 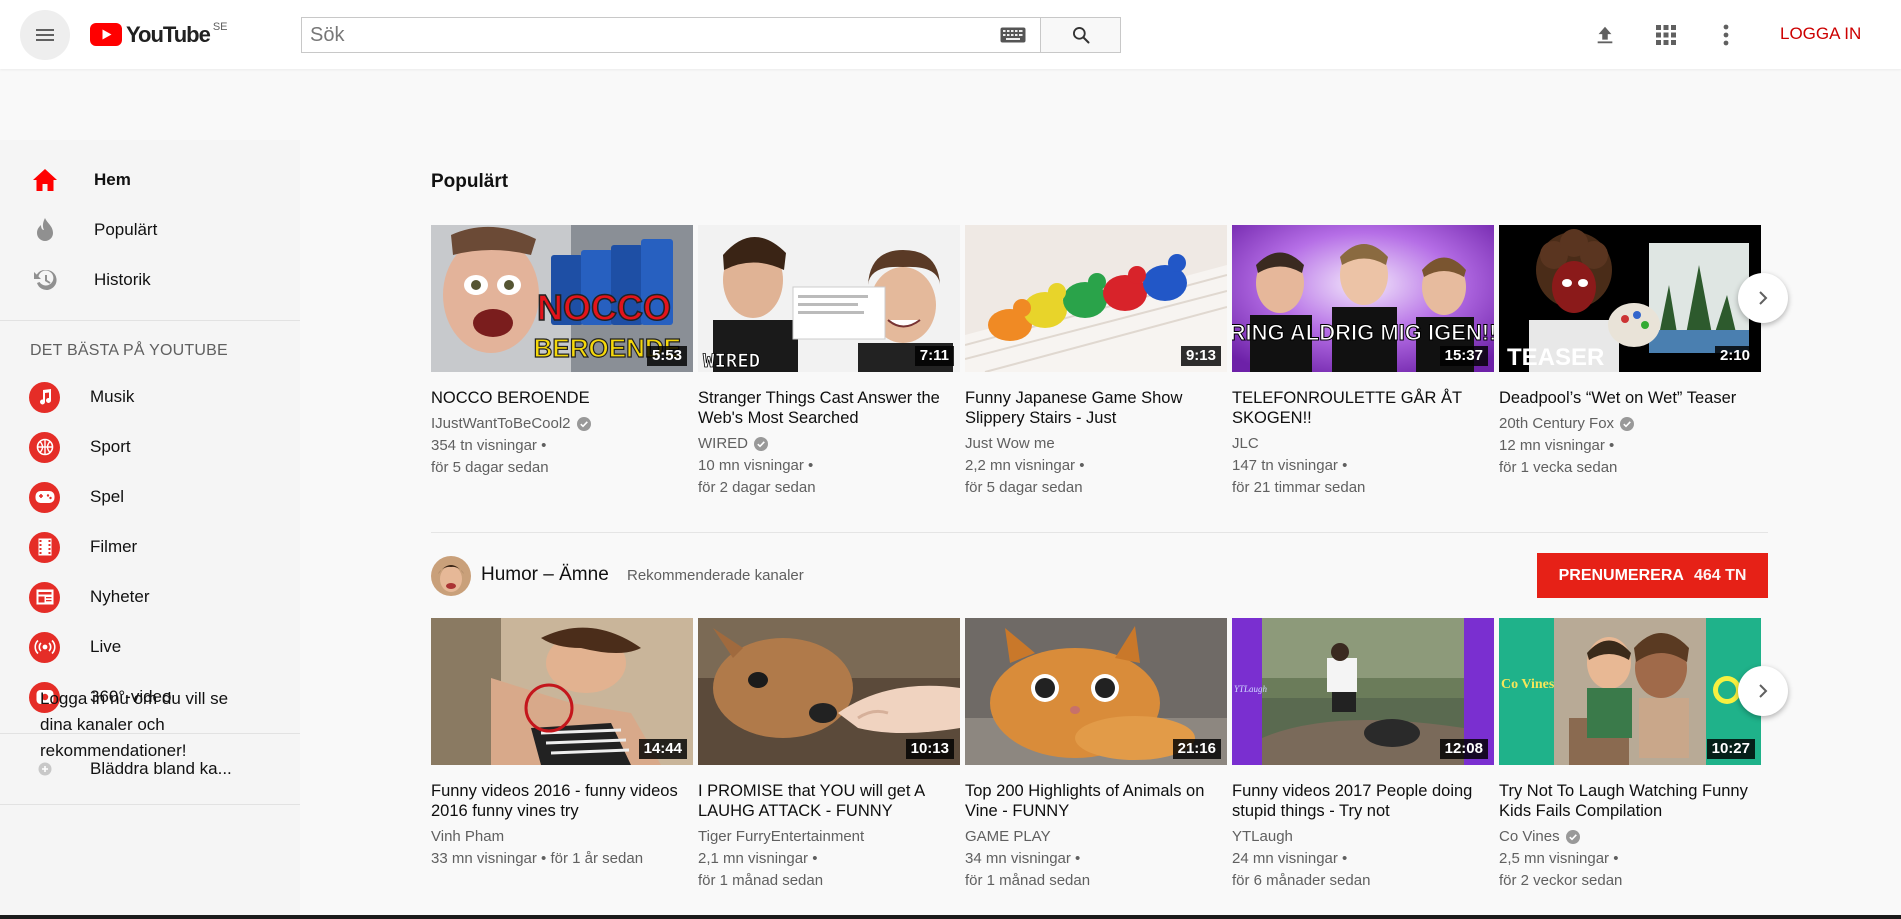 I want to click on channel-title: Humor – Ämne, so click(x=545, y=575).